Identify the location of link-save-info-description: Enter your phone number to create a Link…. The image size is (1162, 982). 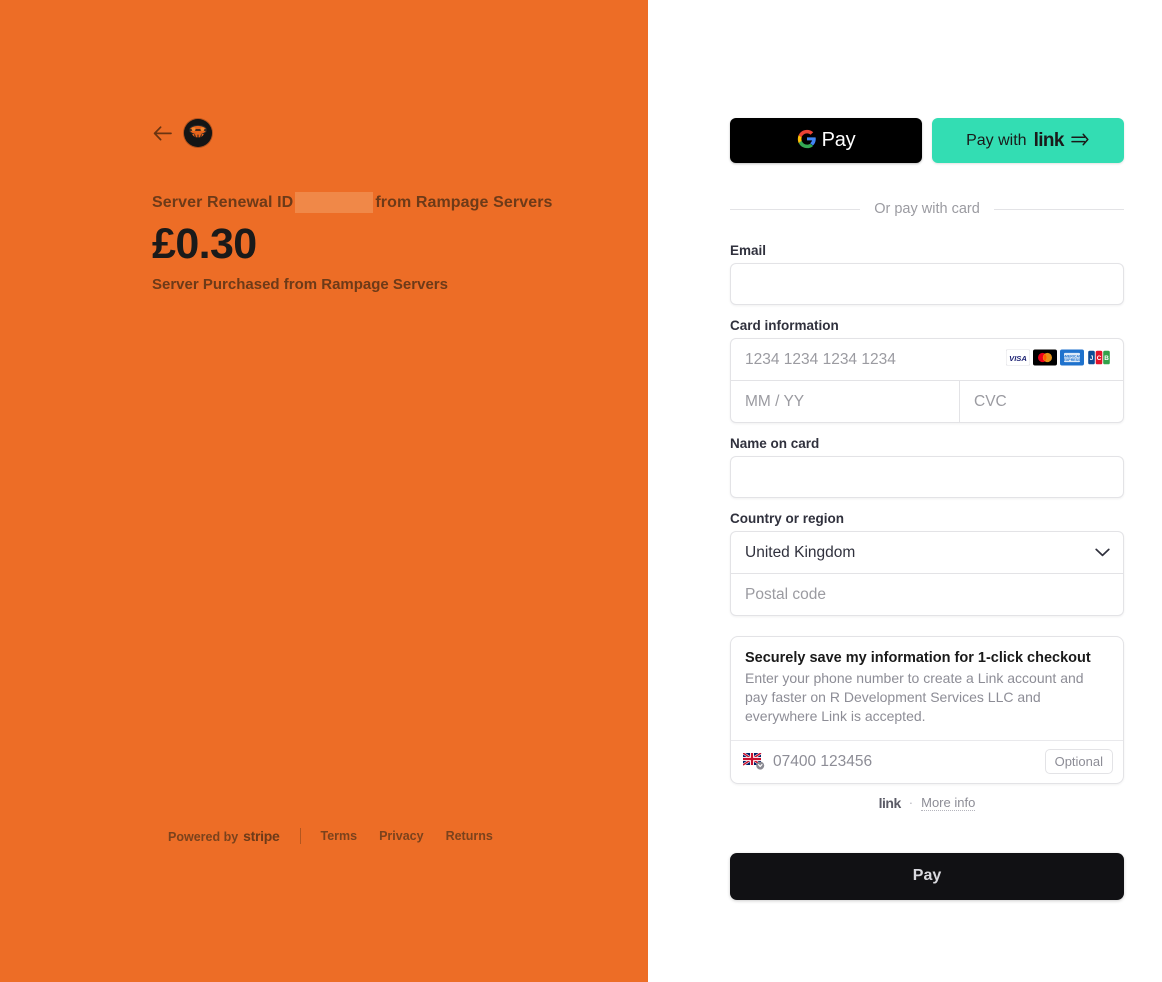
(914, 697).